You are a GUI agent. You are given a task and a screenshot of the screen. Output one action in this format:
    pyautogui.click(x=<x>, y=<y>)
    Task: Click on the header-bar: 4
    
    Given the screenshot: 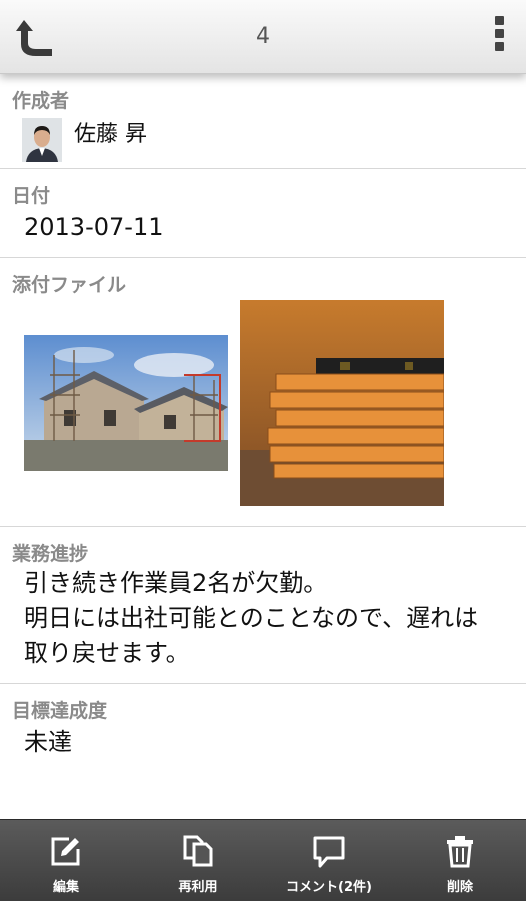 What is the action you would take?
    pyautogui.click(x=263, y=37)
    